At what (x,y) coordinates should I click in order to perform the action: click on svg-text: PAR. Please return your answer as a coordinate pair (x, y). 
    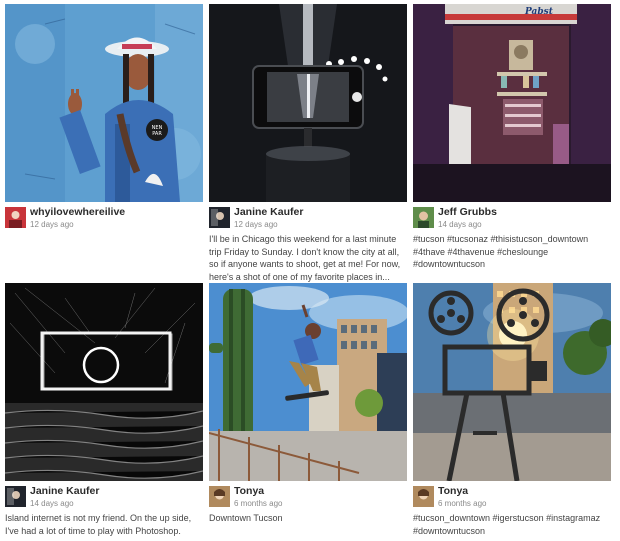
    Looking at the image, I should click on (157, 134).